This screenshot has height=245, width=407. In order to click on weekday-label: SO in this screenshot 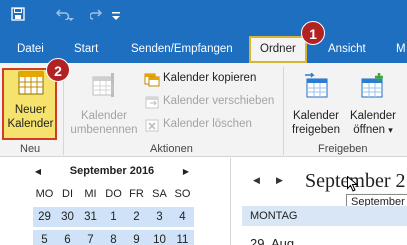, I will do `click(182, 194)`.